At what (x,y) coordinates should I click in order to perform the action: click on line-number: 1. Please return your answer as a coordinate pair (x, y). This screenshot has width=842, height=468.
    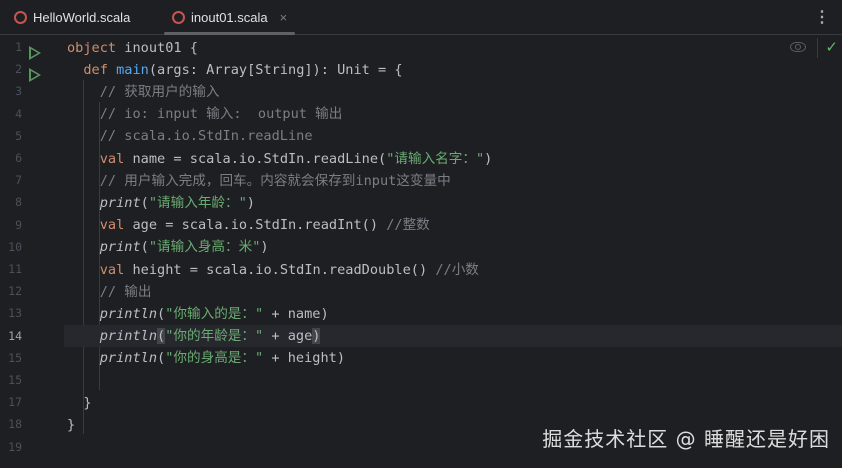
    Looking at the image, I should click on (18, 47).